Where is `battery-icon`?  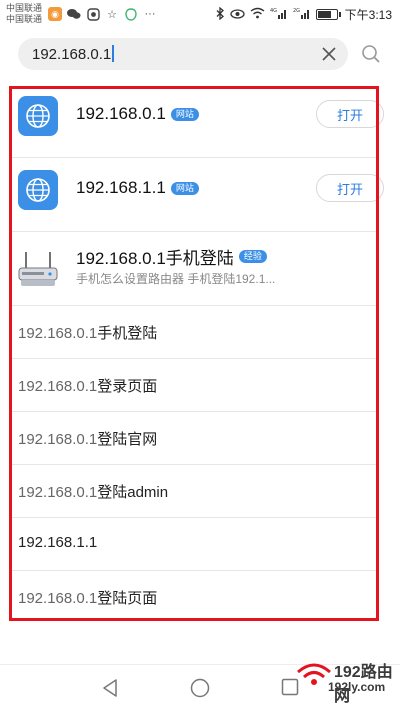 battery-icon is located at coordinates (328, 14).